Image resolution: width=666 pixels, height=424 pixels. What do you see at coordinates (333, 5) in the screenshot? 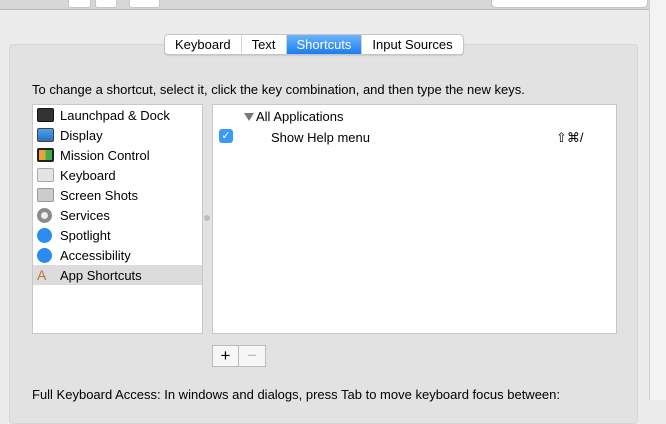
I see `window-toolbar` at bounding box center [333, 5].